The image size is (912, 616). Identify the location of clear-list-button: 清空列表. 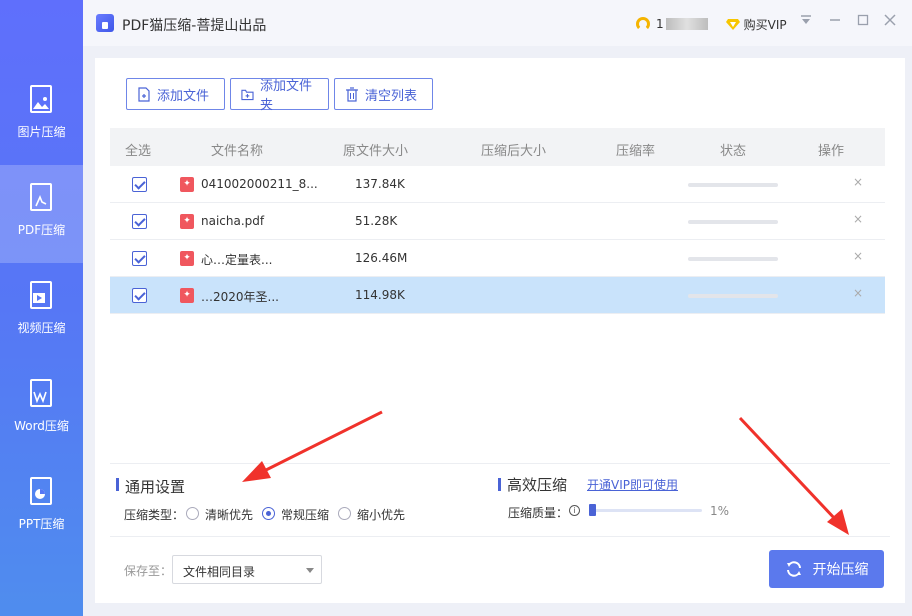
(383, 94).